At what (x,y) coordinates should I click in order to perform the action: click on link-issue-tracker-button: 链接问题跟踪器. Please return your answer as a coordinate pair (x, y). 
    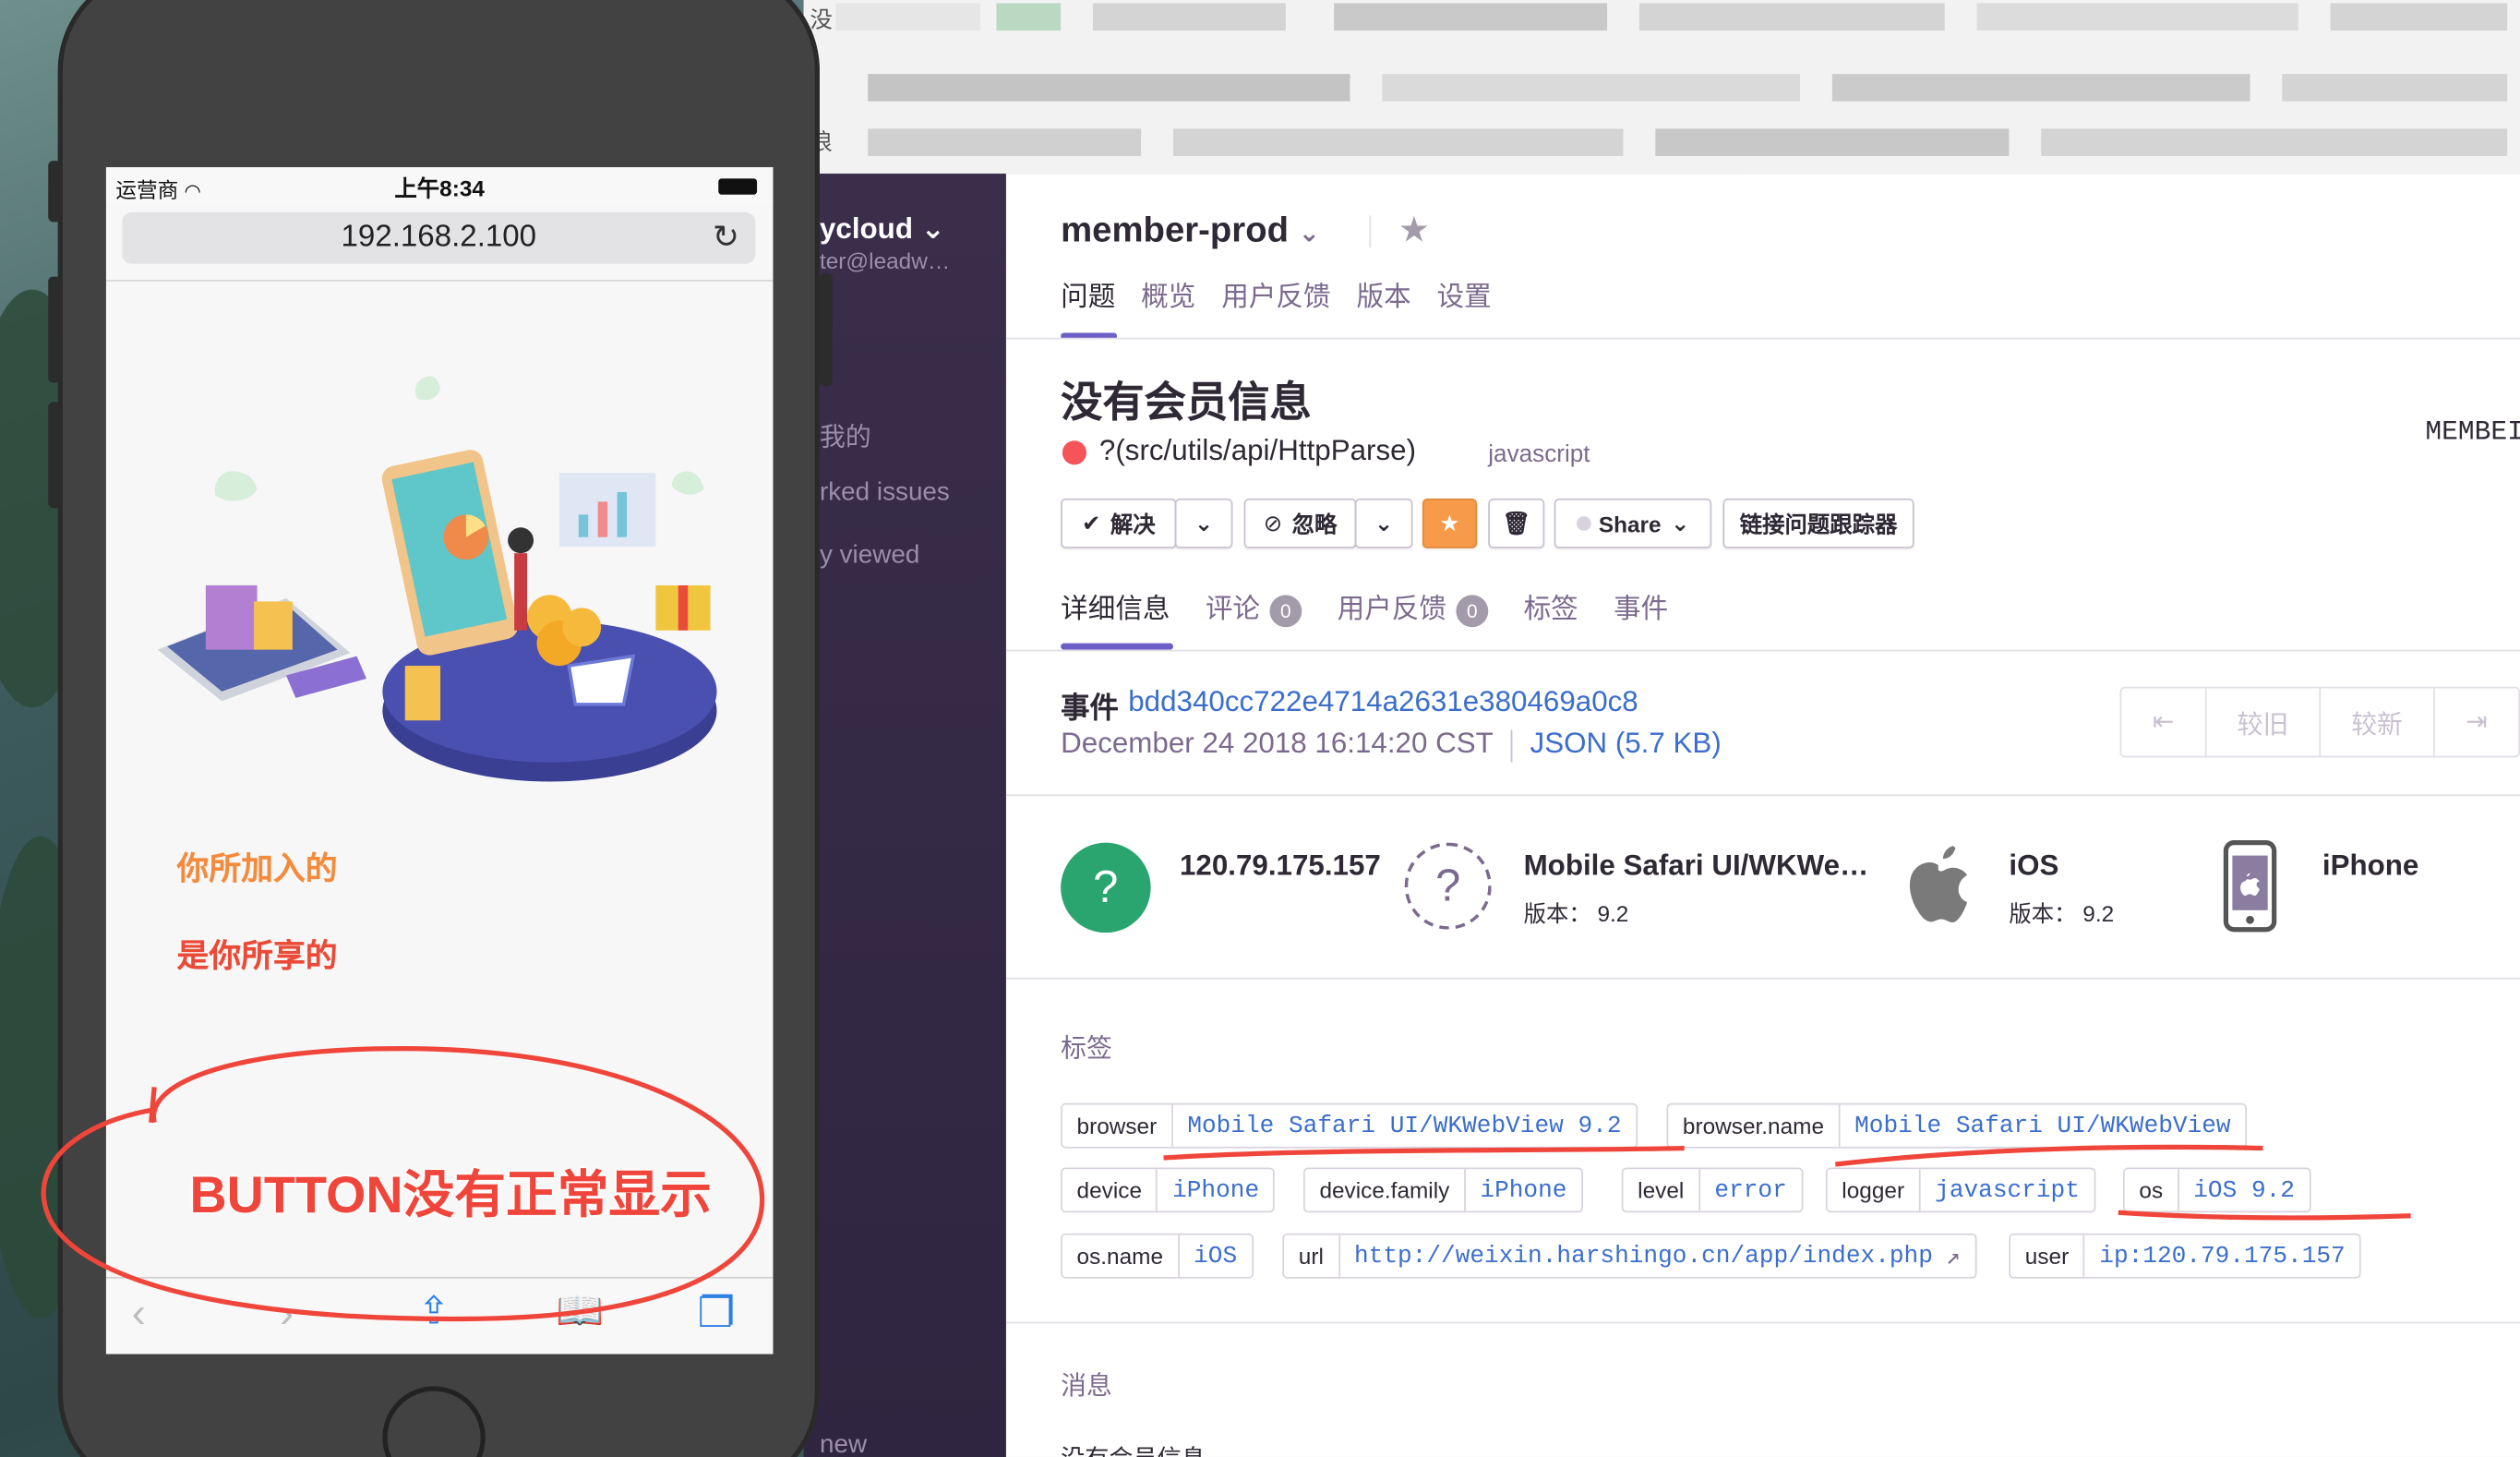
    Looking at the image, I should click on (1818, 523).